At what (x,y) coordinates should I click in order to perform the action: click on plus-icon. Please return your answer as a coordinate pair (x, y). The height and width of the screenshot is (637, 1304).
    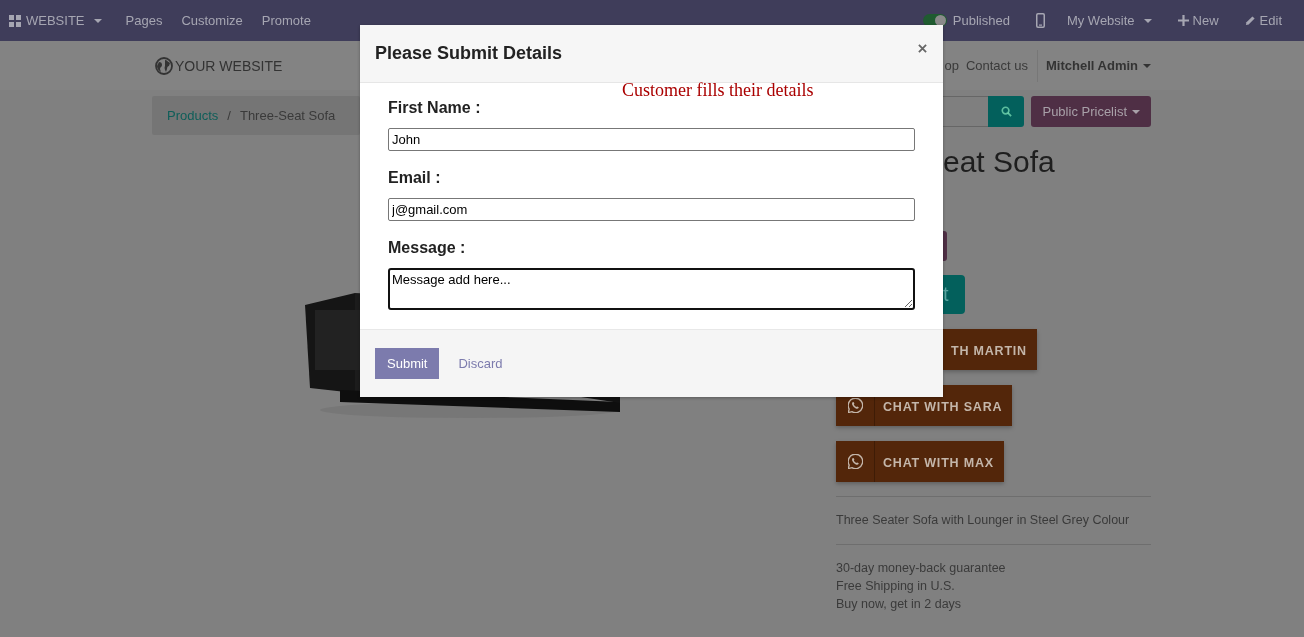
    Looking at the image, I should click on (1183, 20).